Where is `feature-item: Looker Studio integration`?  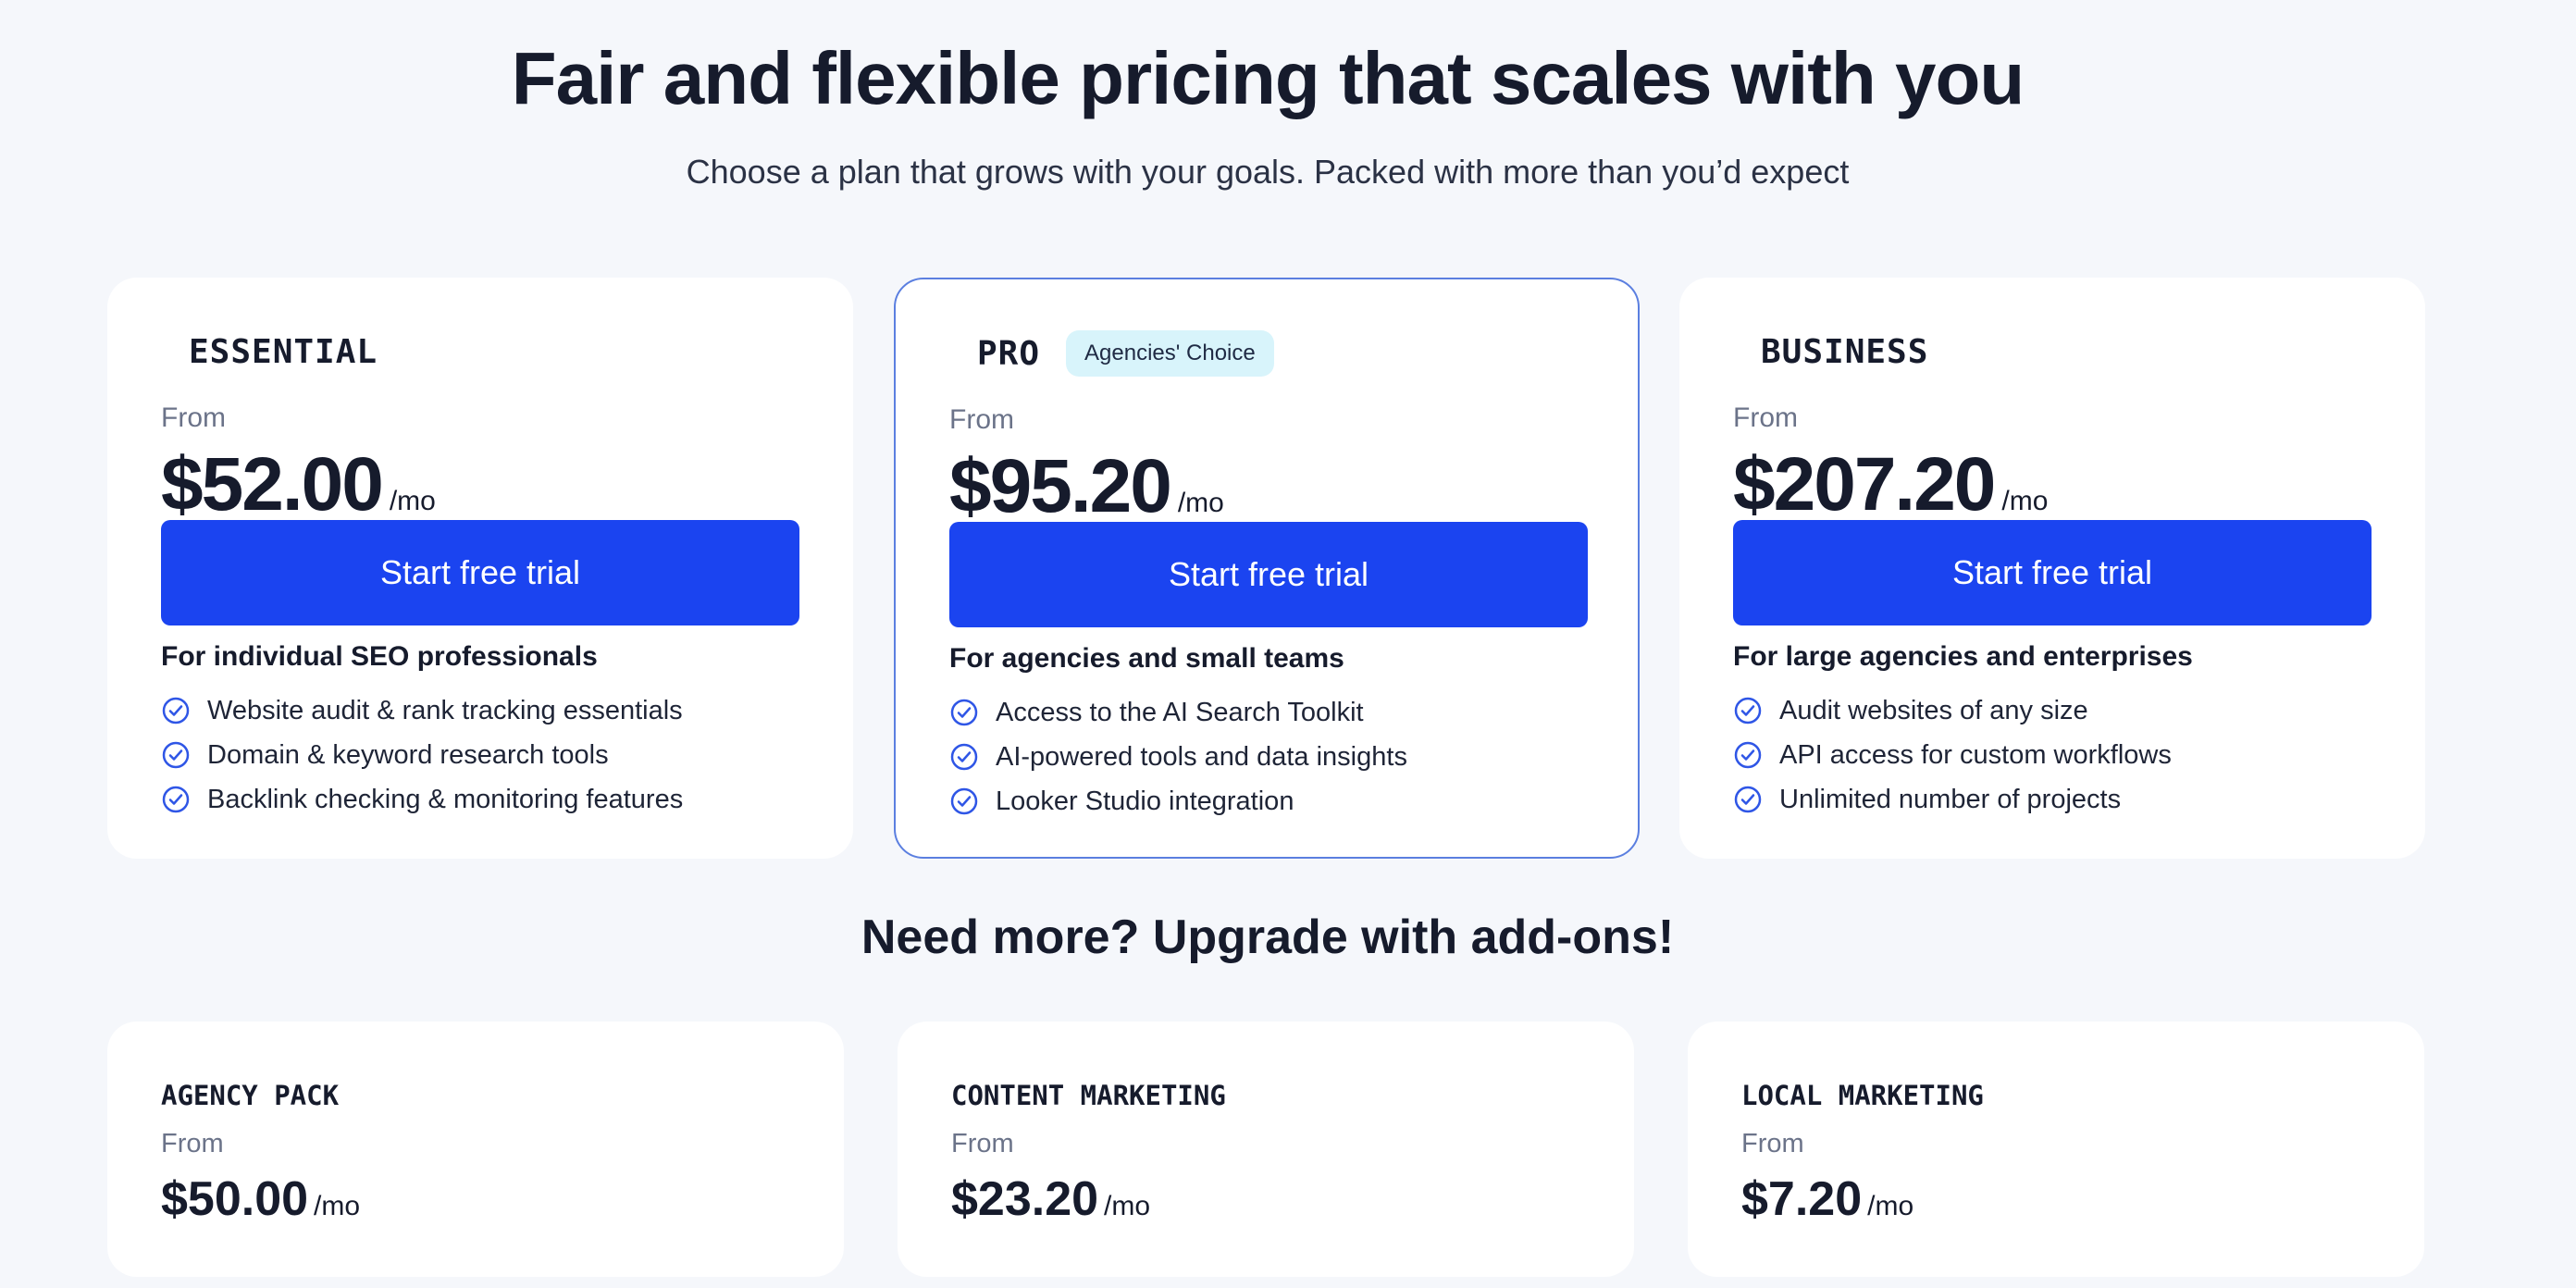
feature-item: Looker Studio integration is located at coordinates (1178, 802).